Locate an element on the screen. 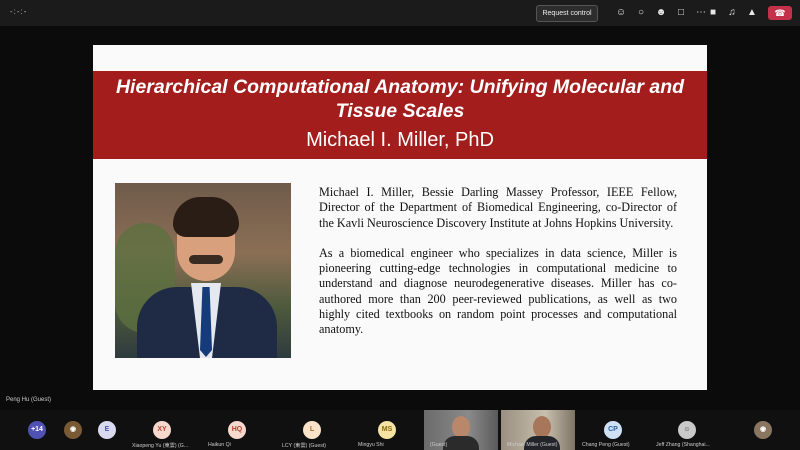 This screenshot has width=800, height=450. avatar: L is located at coordinates (312, 430).